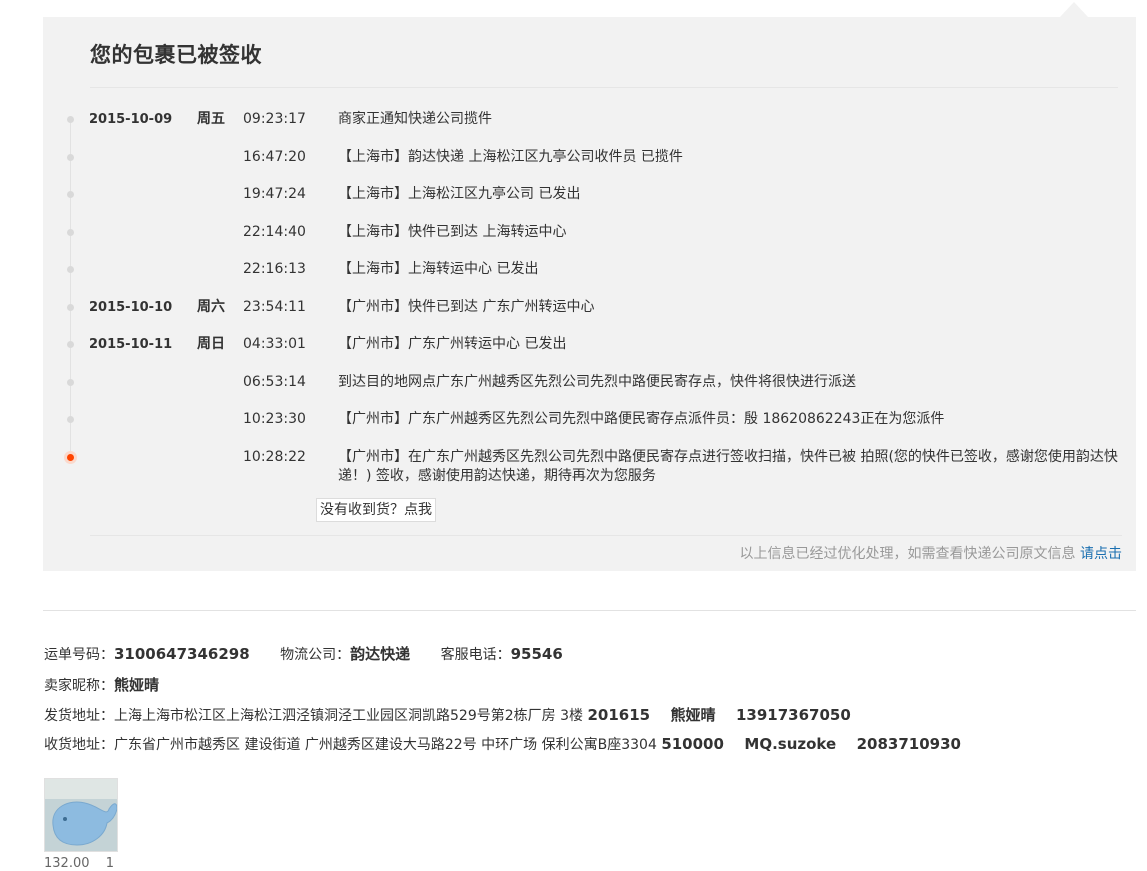  Describe the element at coordinates (211, 307) in the screenshot. I see `event-weekday: 周六` at that location.